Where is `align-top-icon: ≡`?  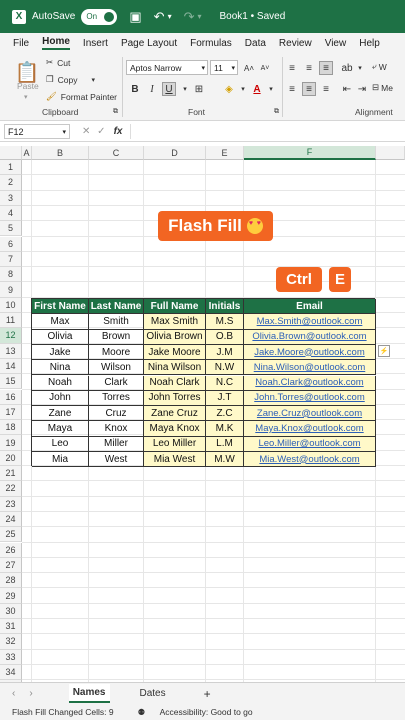
align-top-icon: ≡ is located at coordinates (292, 68).